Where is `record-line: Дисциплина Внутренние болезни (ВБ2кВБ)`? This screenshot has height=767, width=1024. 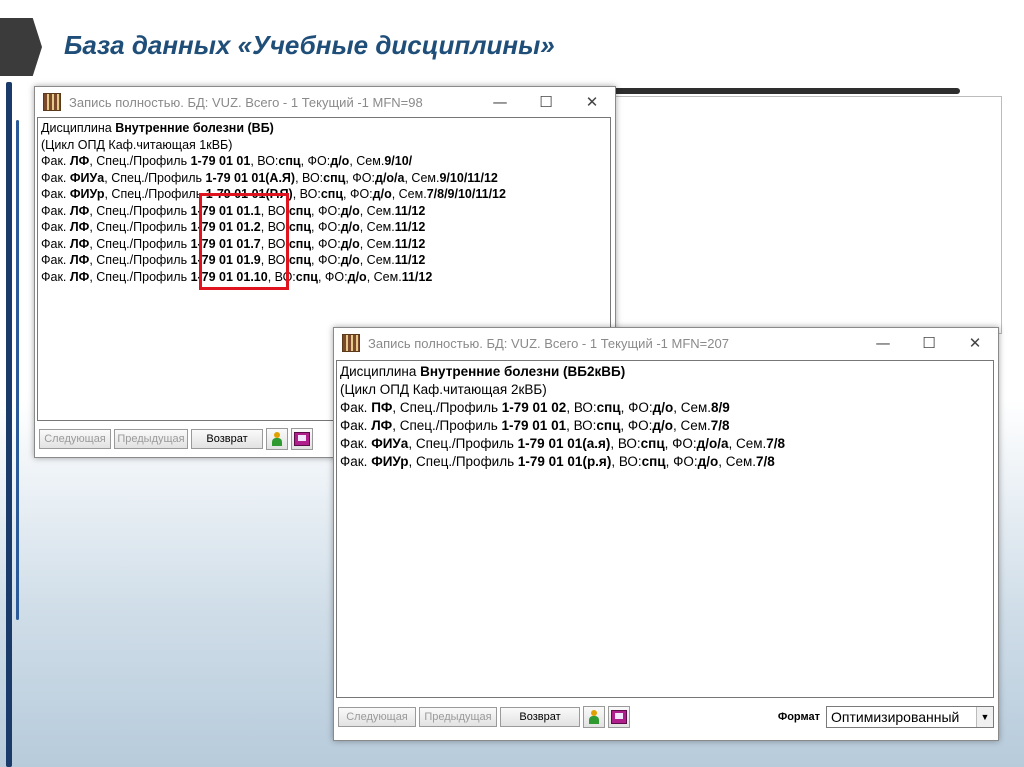
record-line: Дисциплина Внутренние болезни (ВБ2кВБ) is located at coordinates (665, 372).